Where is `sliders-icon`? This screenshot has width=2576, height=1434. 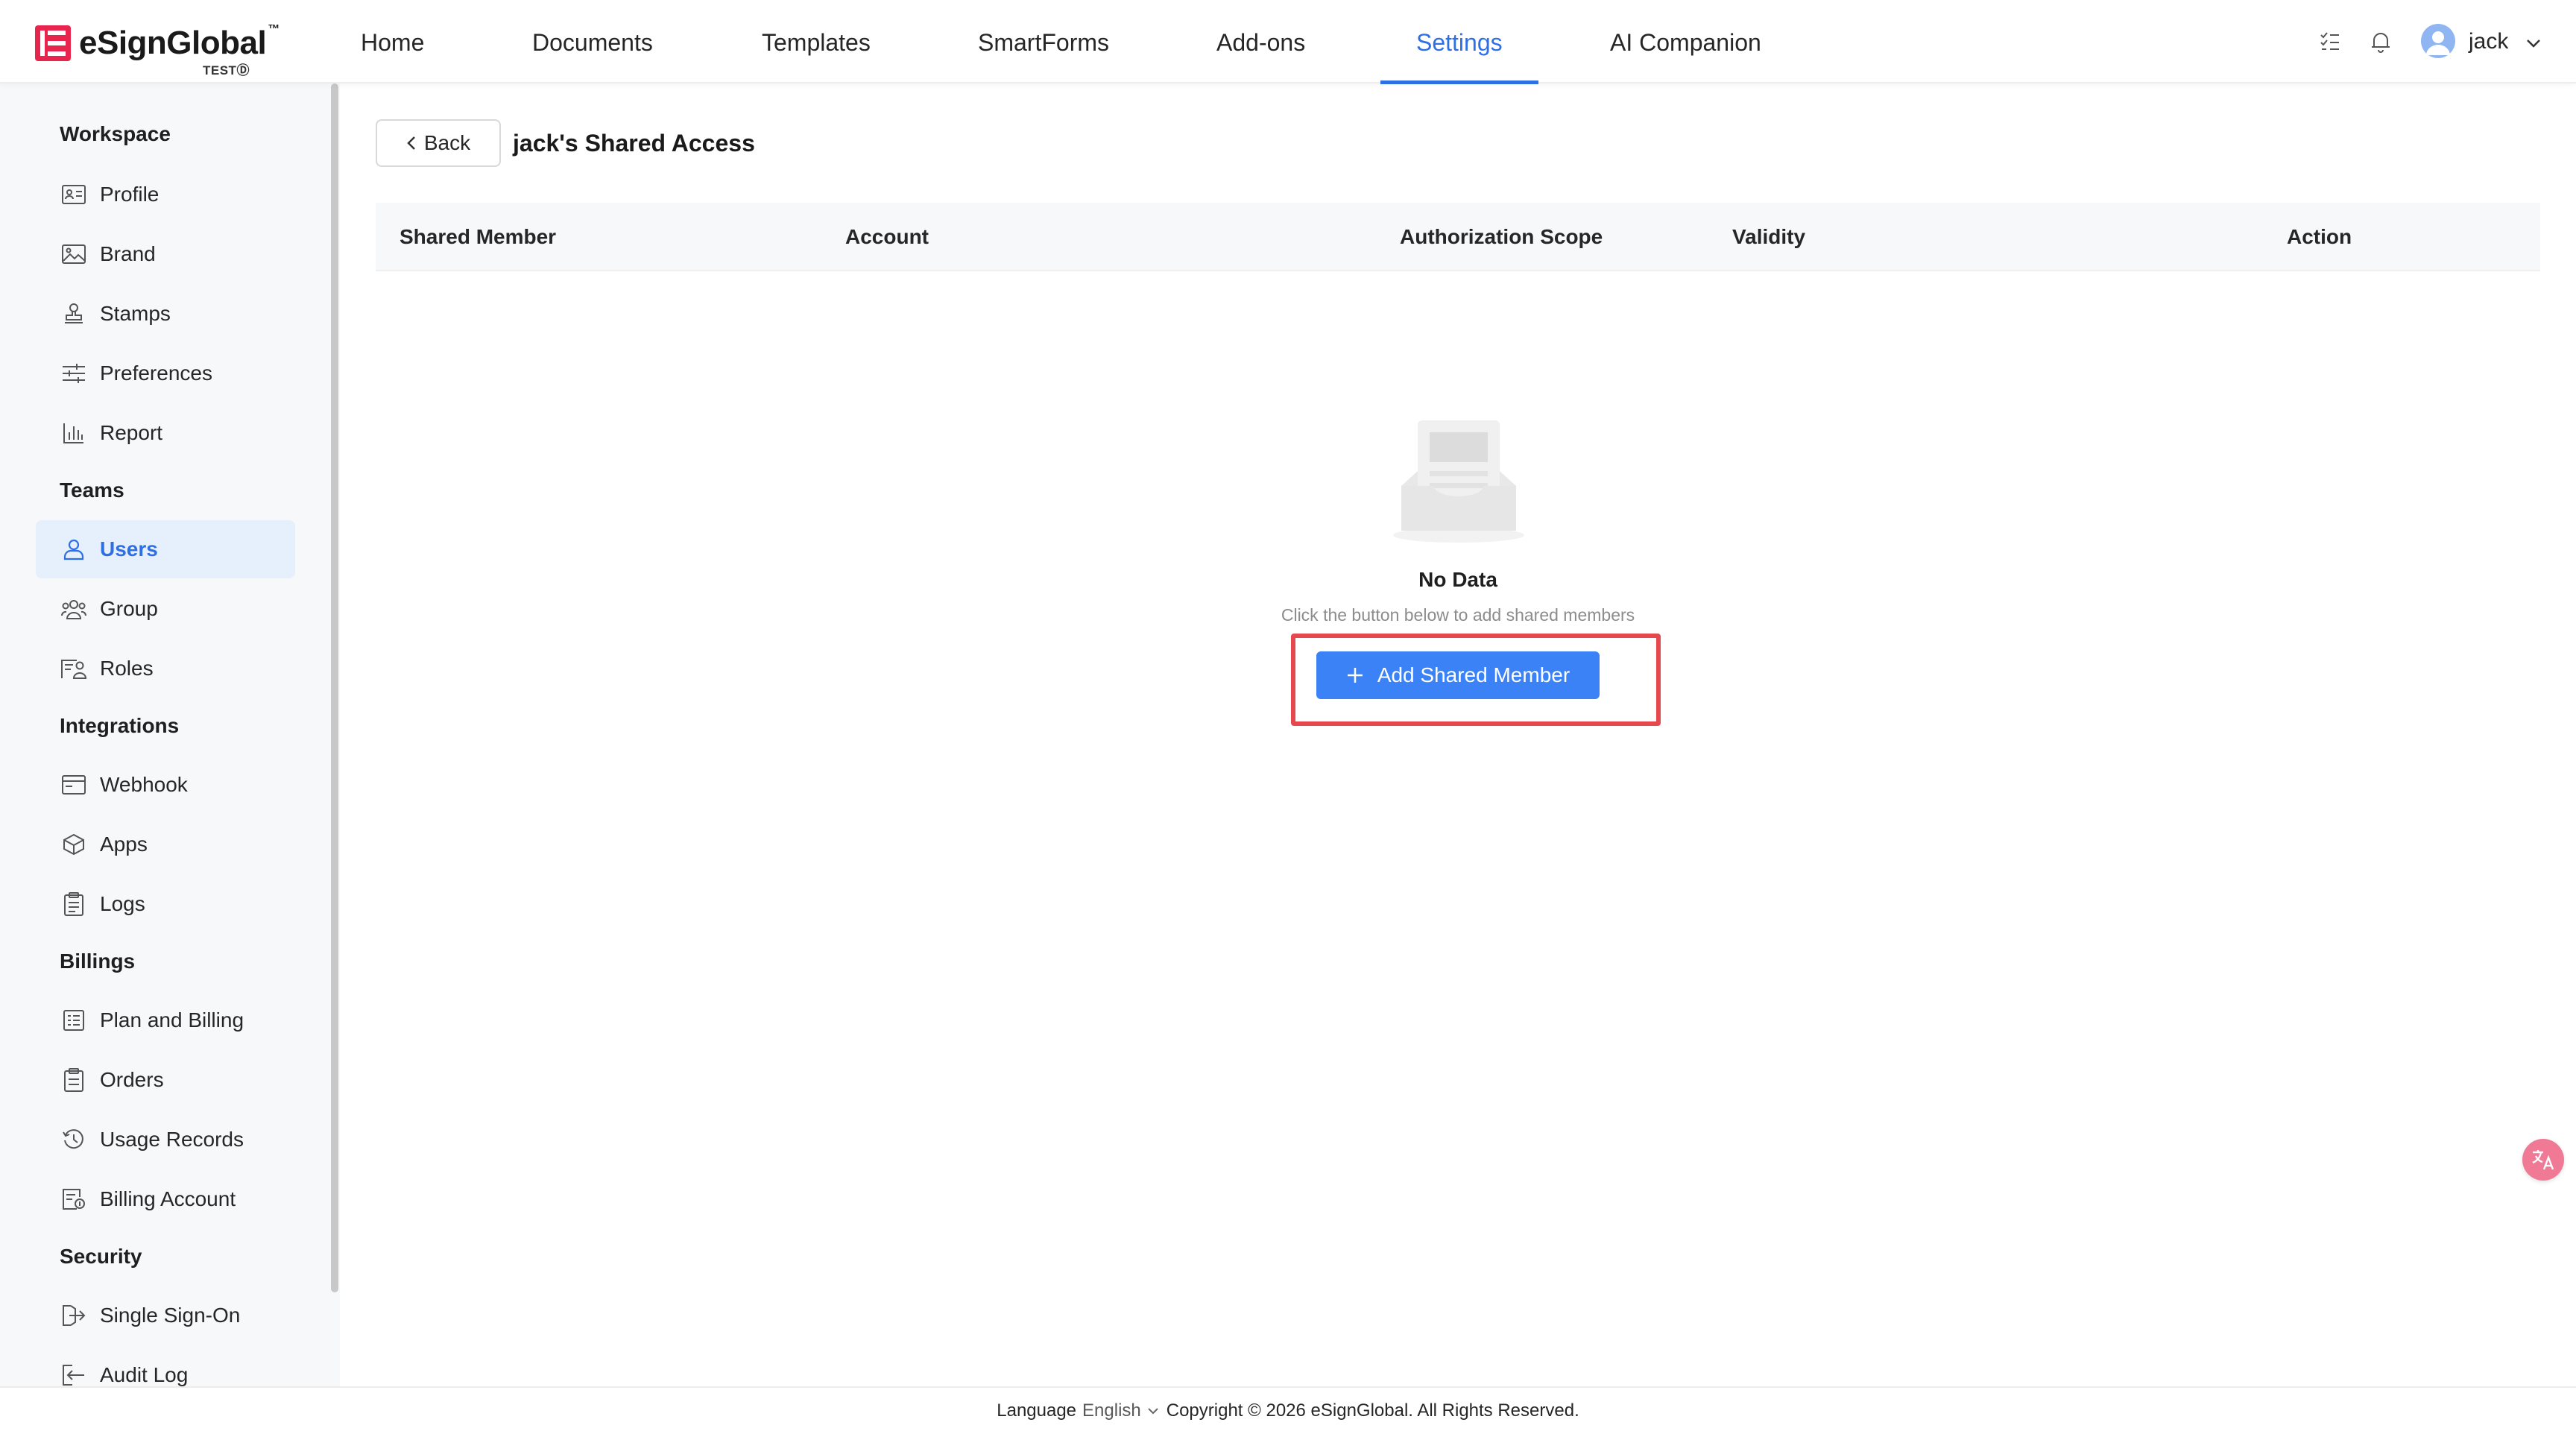 sliders-icon is located at coordinates (74, 373).